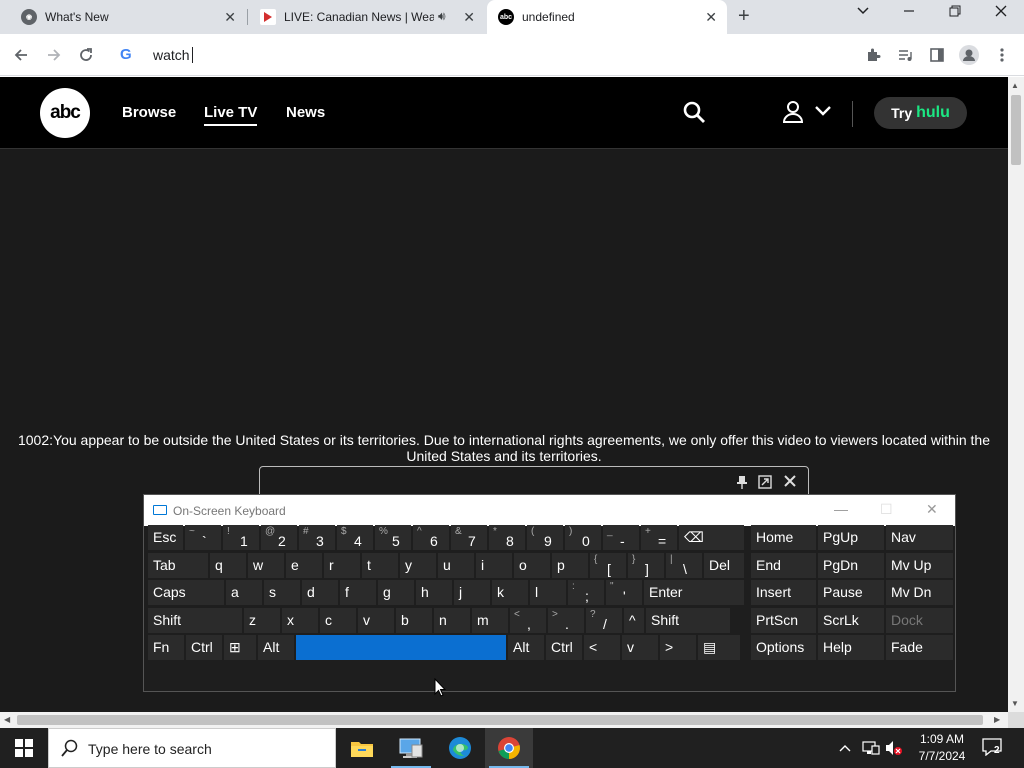  Describe the element at coordinates (894, 748) in the screenshot. I see `volume-muted-icon` at that location.